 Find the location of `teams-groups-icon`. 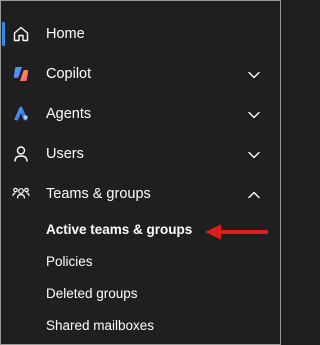

teams-groups-icon is located at coordinates (21, 194).